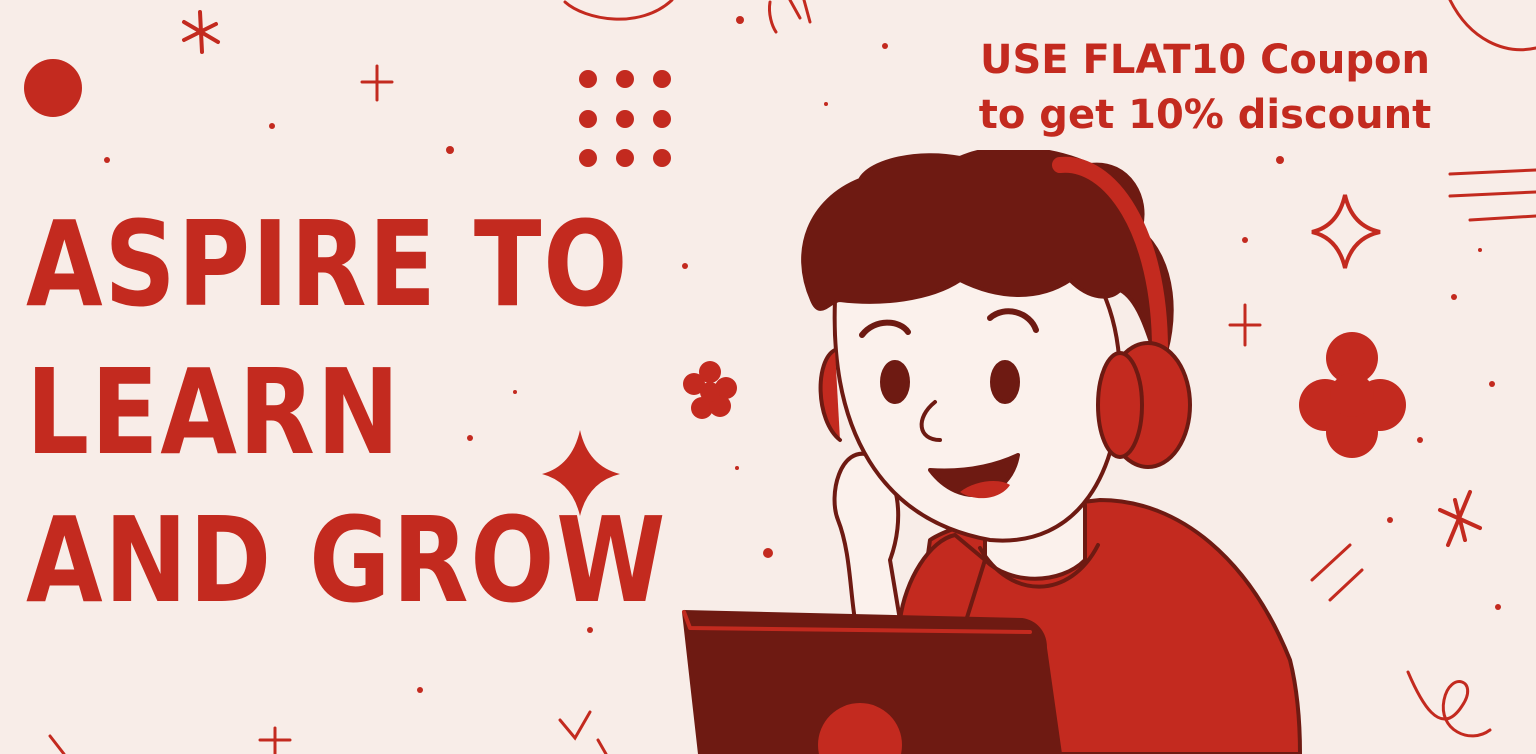 This screenshot has height=754, width=1536. Describe the element at coordinates (1205, 88) in the screenshot. I see `coupon-message: USE FLAT10 Coupon to get 10% discount` at that location.